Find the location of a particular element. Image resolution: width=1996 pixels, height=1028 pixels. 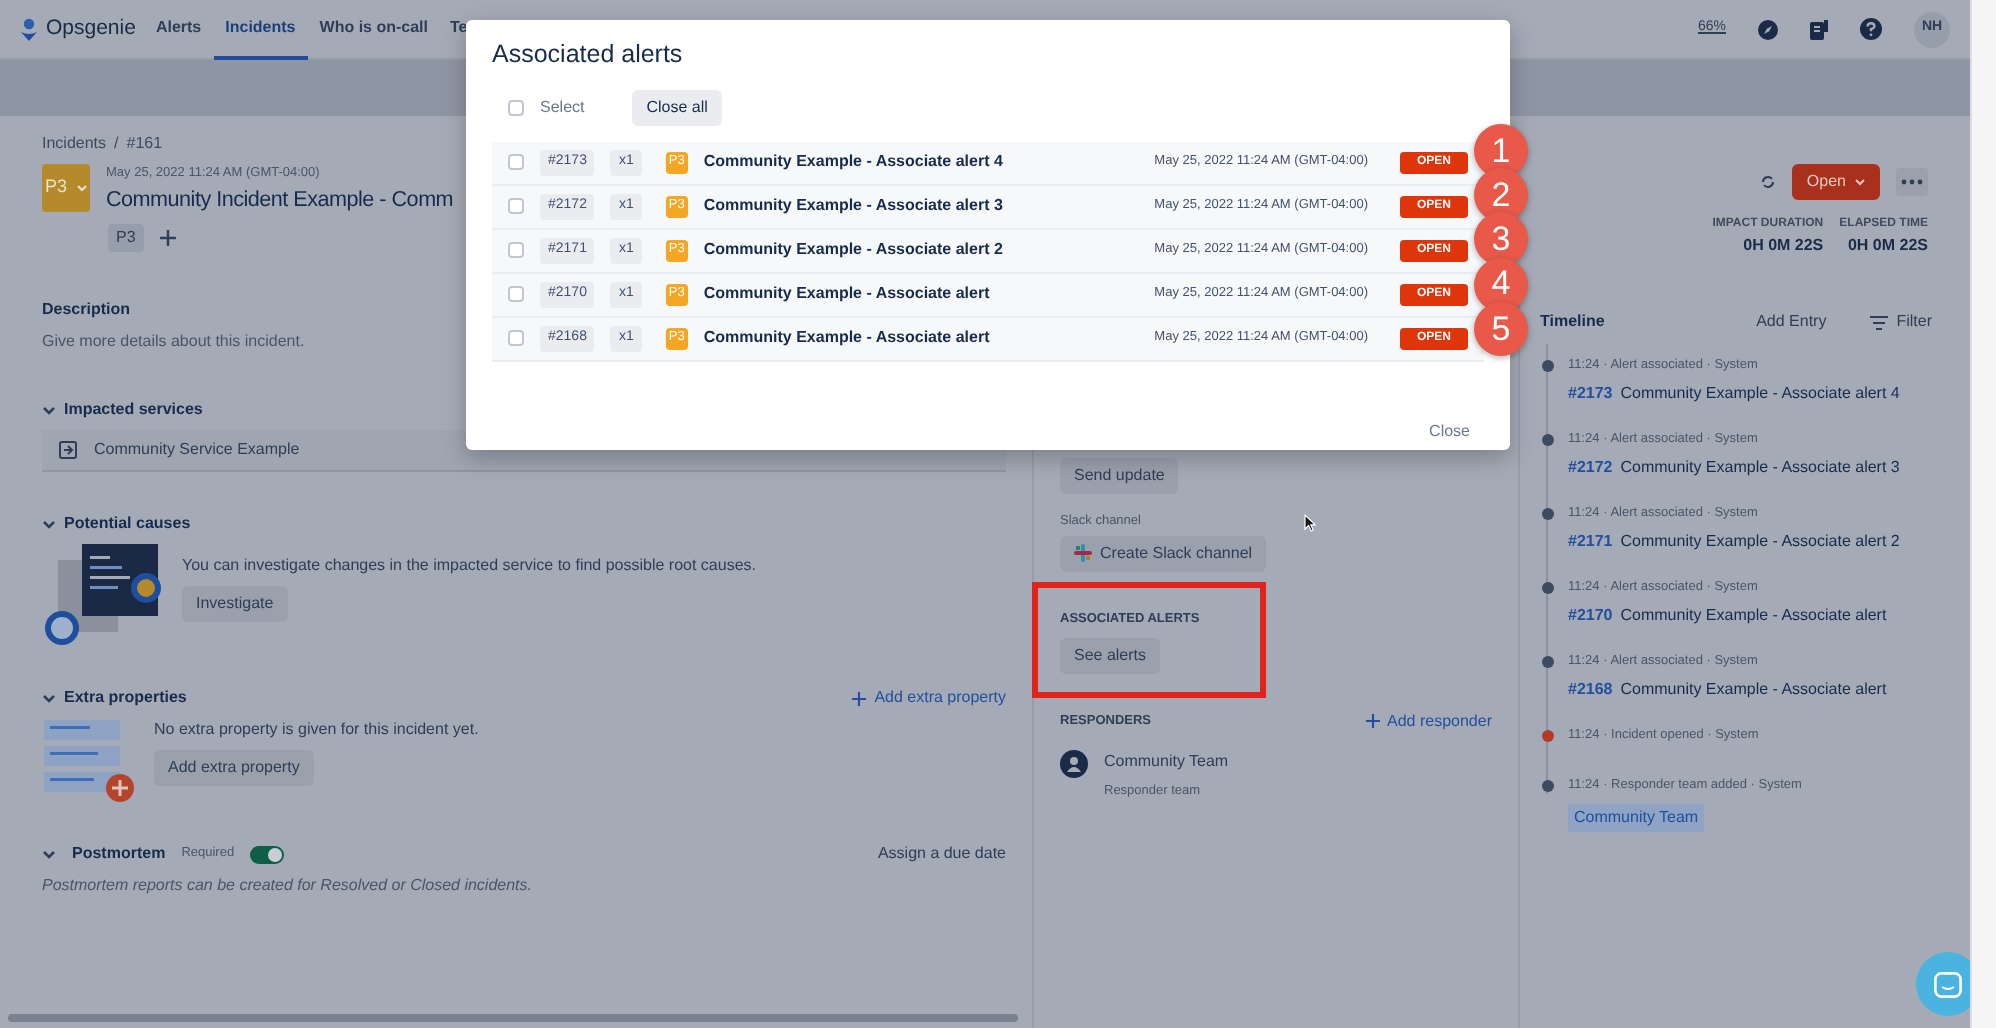

modal-title: Associated alerts is located at coordinates (588, 55).